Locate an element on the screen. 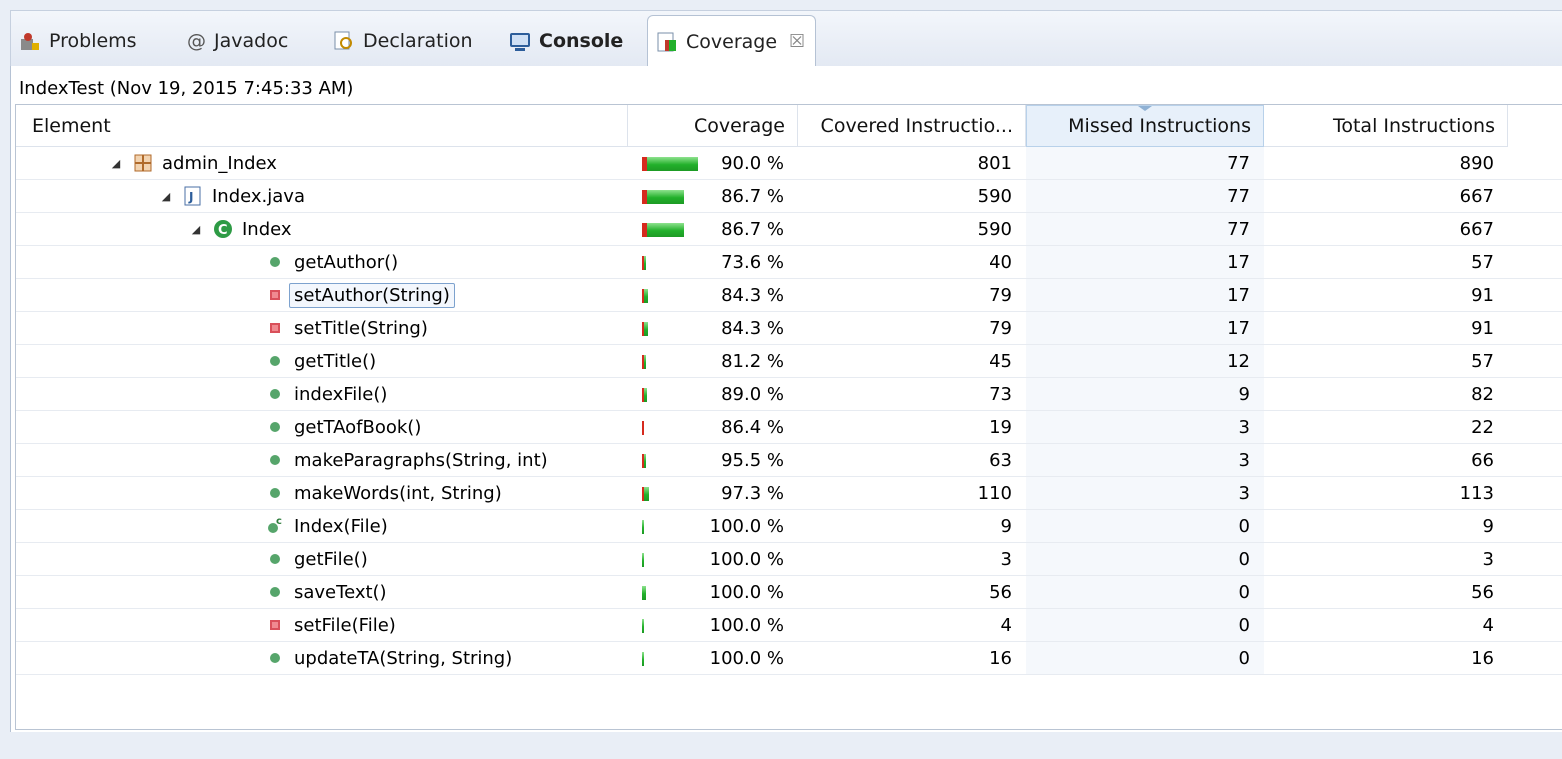 The width and height of the screenshot is (1562, 759). covered-cell: 19 is located at coordinates (1000, 427).